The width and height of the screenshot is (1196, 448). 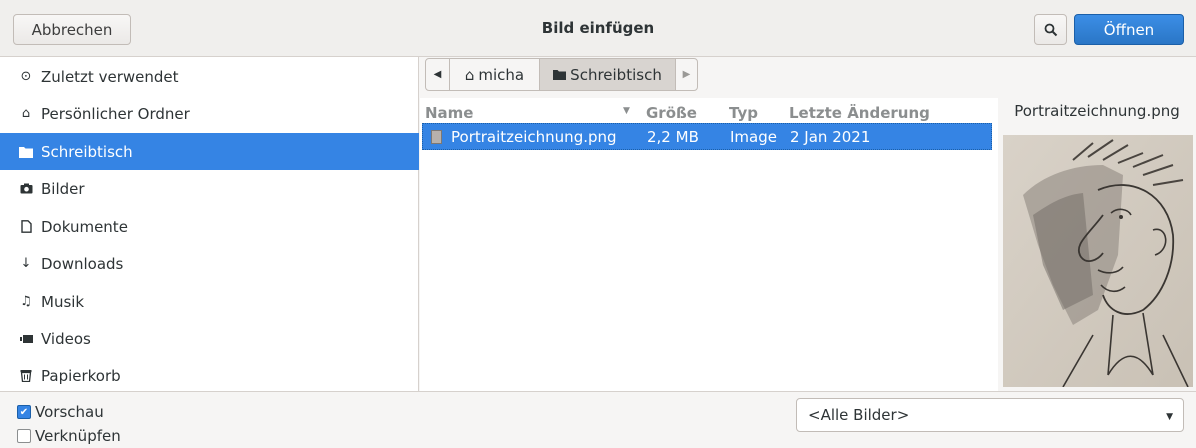 What do you see at coordinates (26, 375) in the screenshot?
I see `trash-icon` at bounding box center [26, 375].